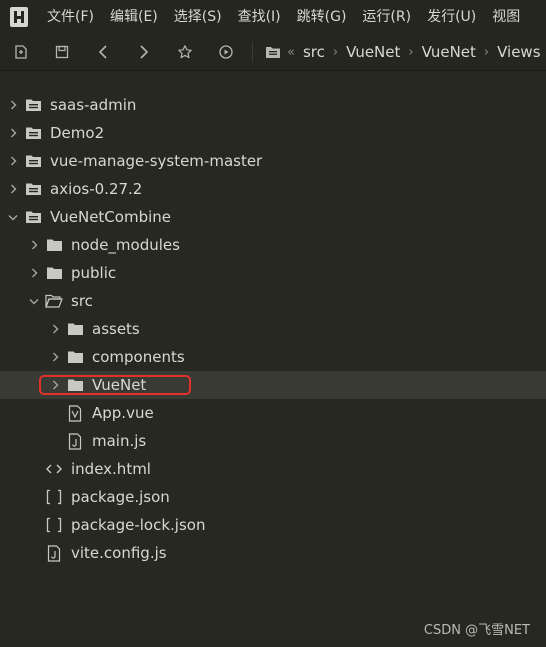 This screenshot has height=647, width=546. I want to click on breadcrumb-item-src: src, so click(314, 52).